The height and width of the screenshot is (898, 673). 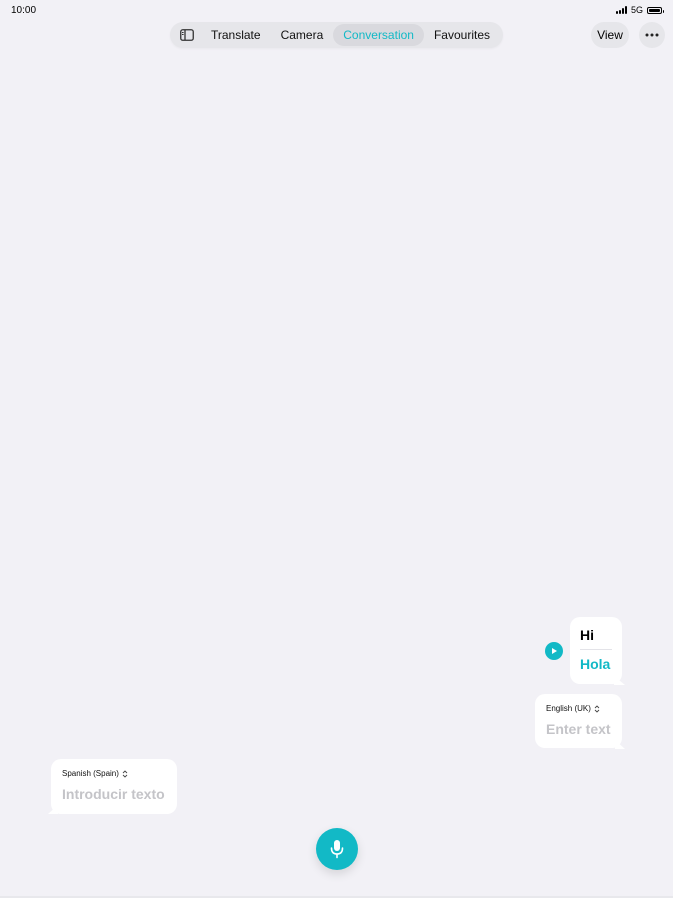 What do you see at coordinates (578, 729) in the screenshot?
I see `english-text-input: Enter text` at bounding box center [578, 729].